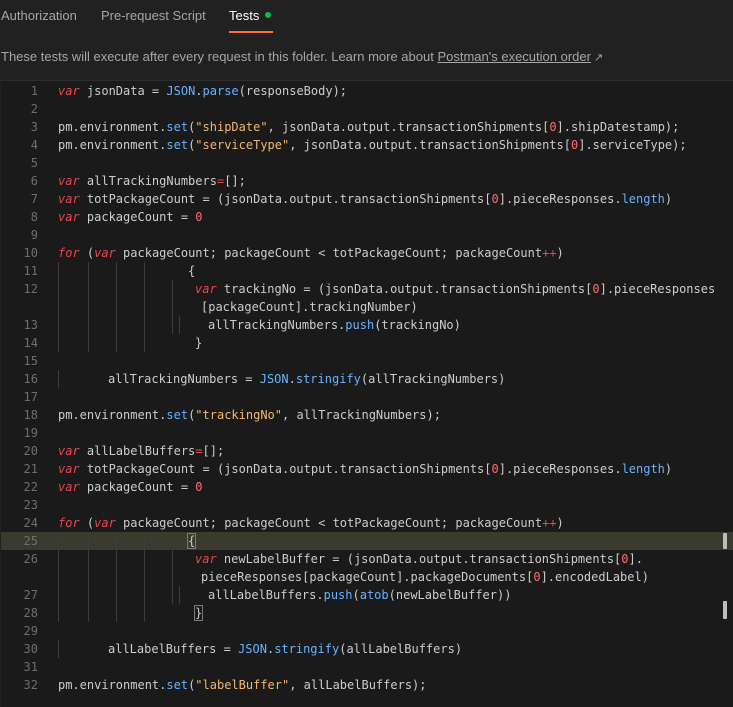 This screenshot has height=707, width=733. Describe the element at coordinates (367, 307) in the screenshot. I see `code-line: [packageCount].trackingNumber)` at that location.